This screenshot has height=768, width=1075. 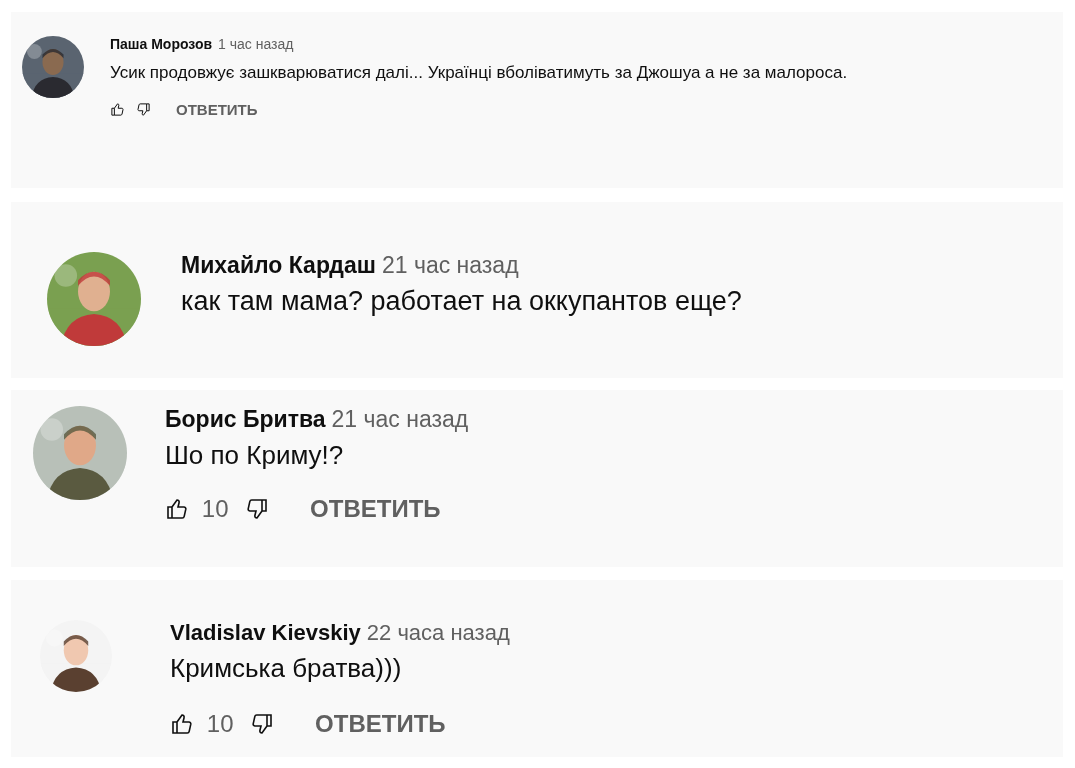 What do you see at coordinates (265, 633) in the screenshot?
I see `author-name: Vladislav Kievskiy` at bounding box center [265, 633].